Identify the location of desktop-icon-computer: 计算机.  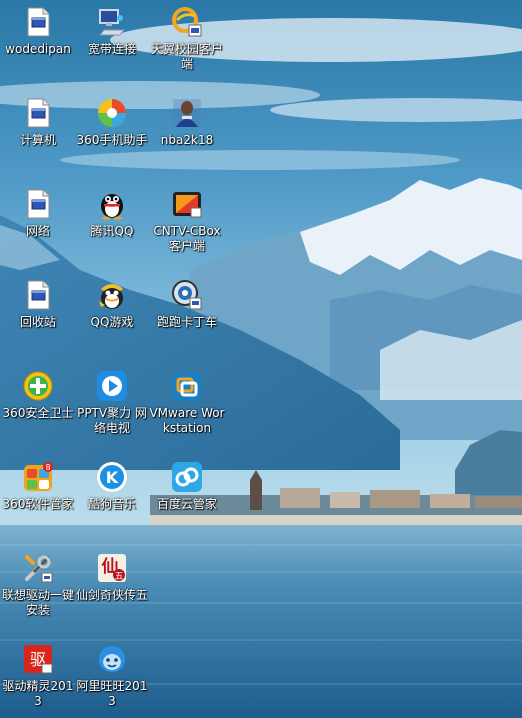
(38, 119).